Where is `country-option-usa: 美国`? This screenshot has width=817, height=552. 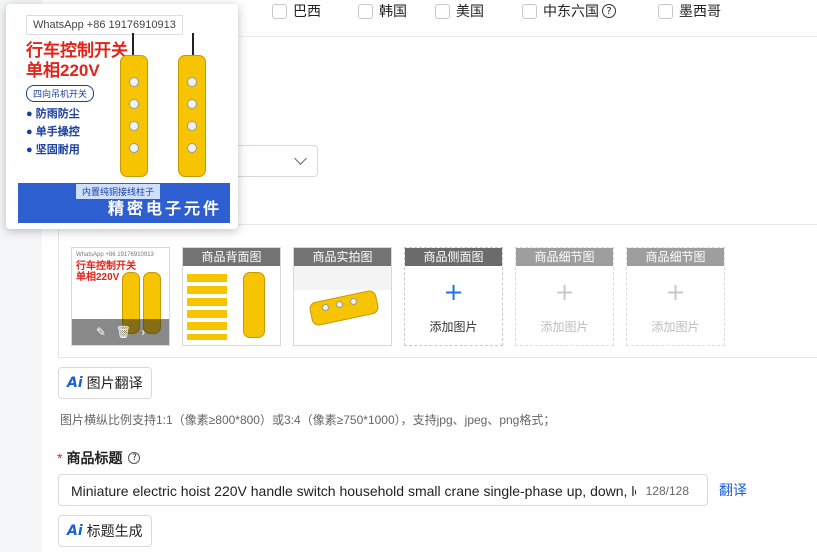 country-option-usa: 美国 is located at coordinates (478, 11).